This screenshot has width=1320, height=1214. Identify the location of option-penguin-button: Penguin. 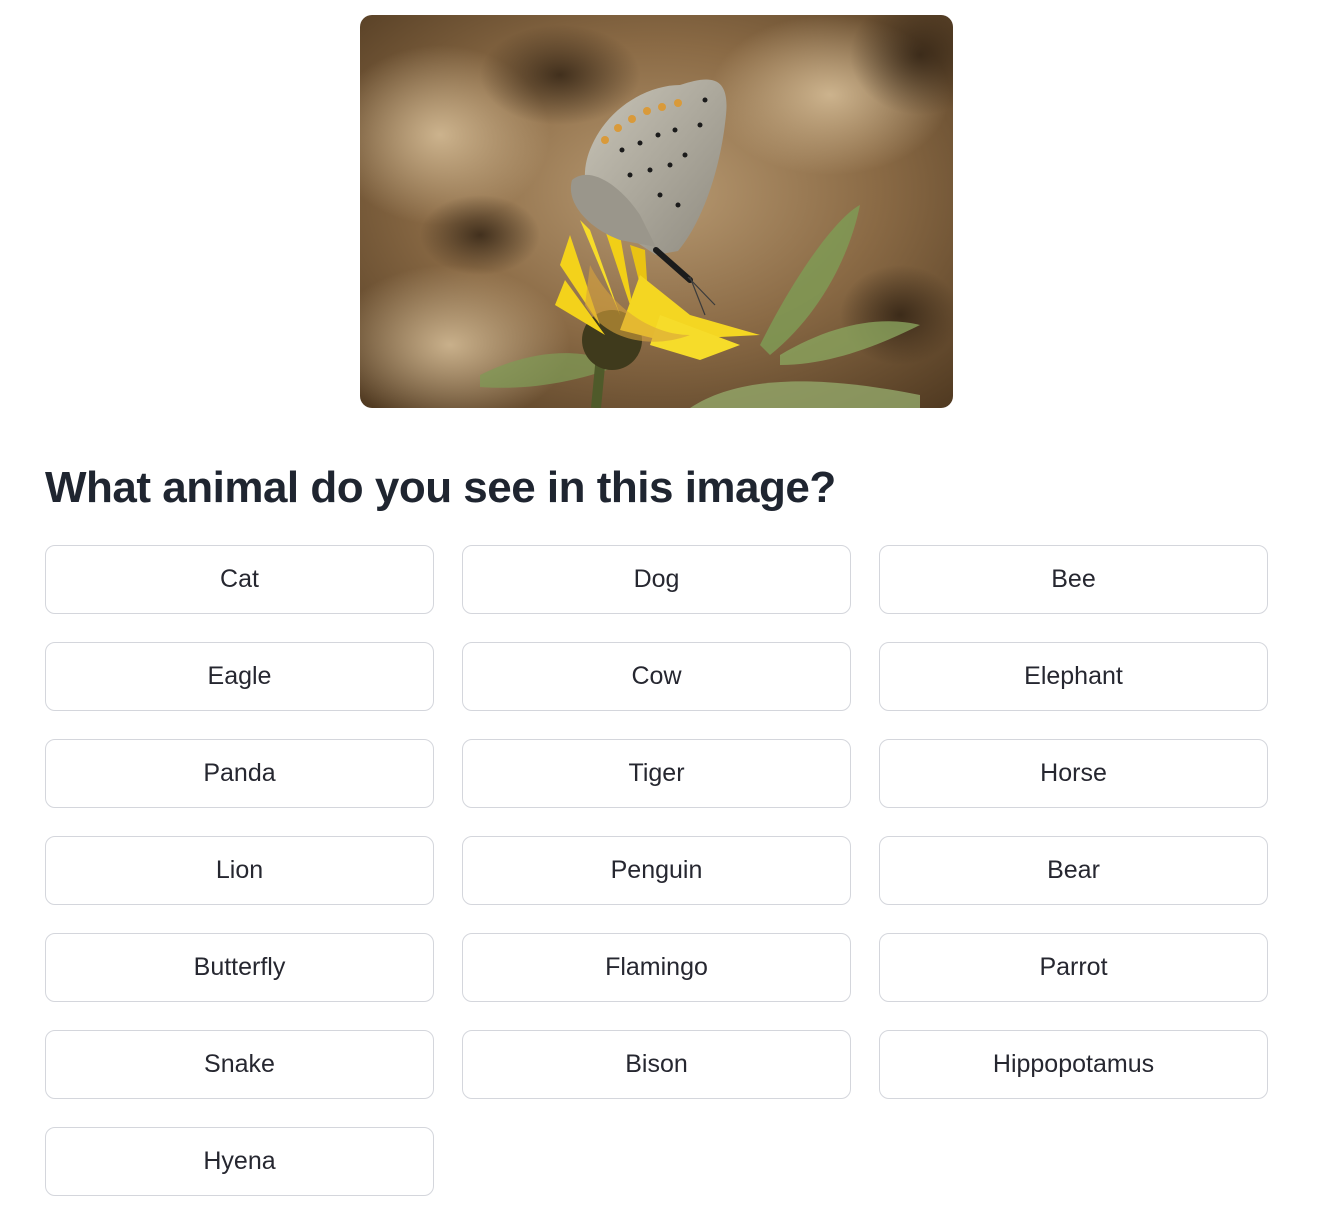
(656, 870).